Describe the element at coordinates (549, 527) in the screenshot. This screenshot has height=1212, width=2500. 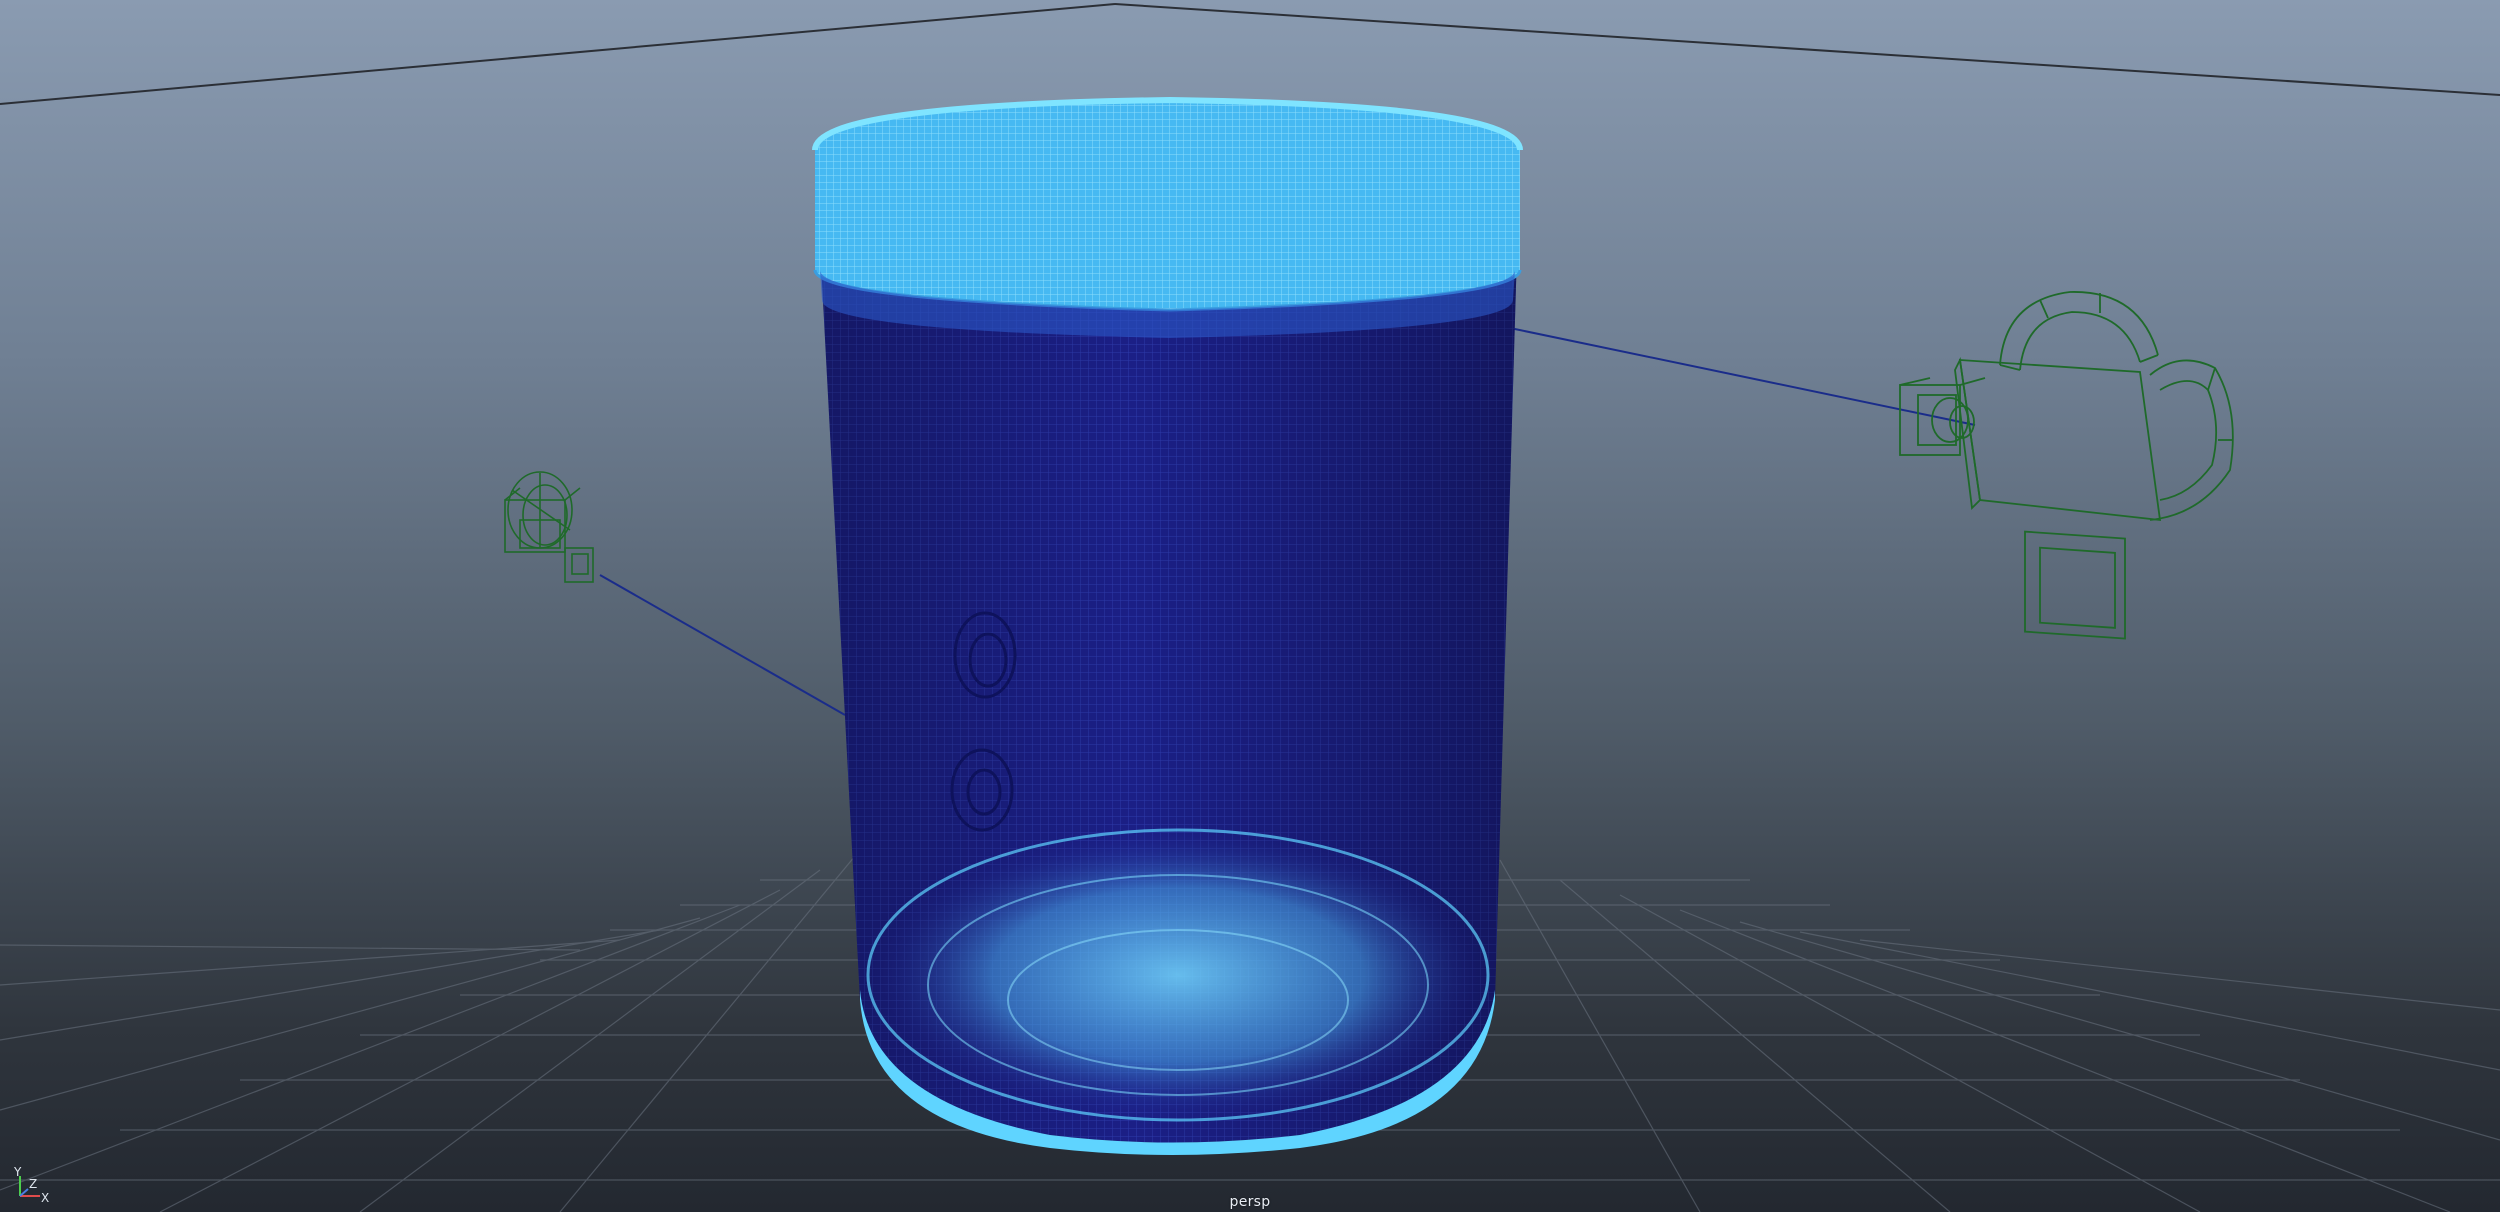
I see `camera-left-icon` at that location.